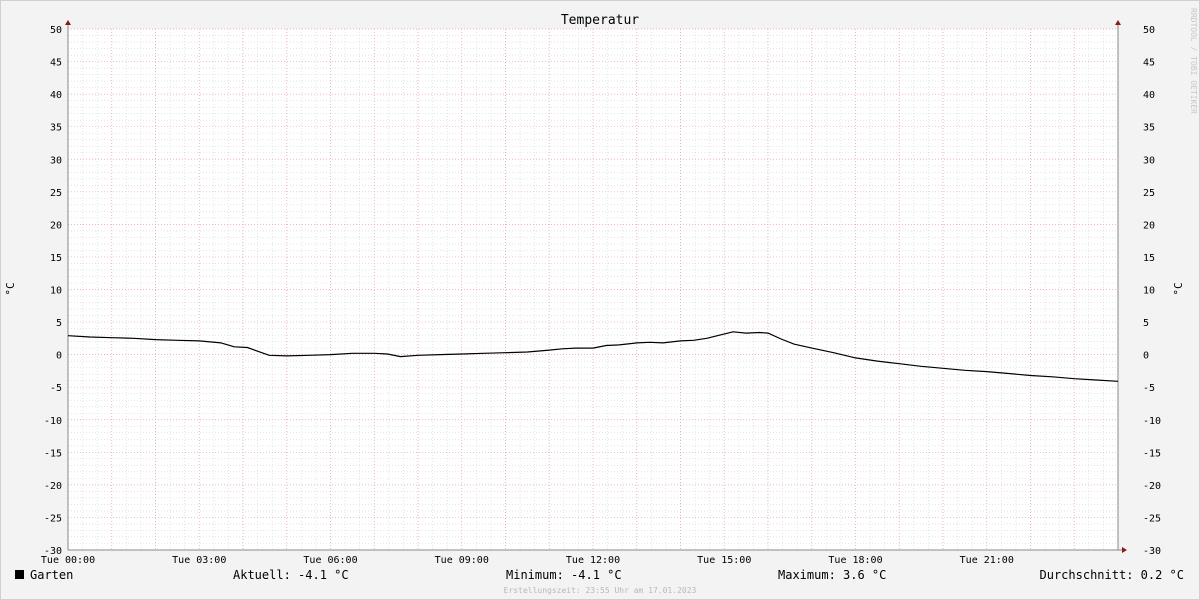 This screenshot has height=600, width=1200. Describe the element at coordinates (1146, 356) in the screenshot. I see `y-tick-label-right: 0` at that location.